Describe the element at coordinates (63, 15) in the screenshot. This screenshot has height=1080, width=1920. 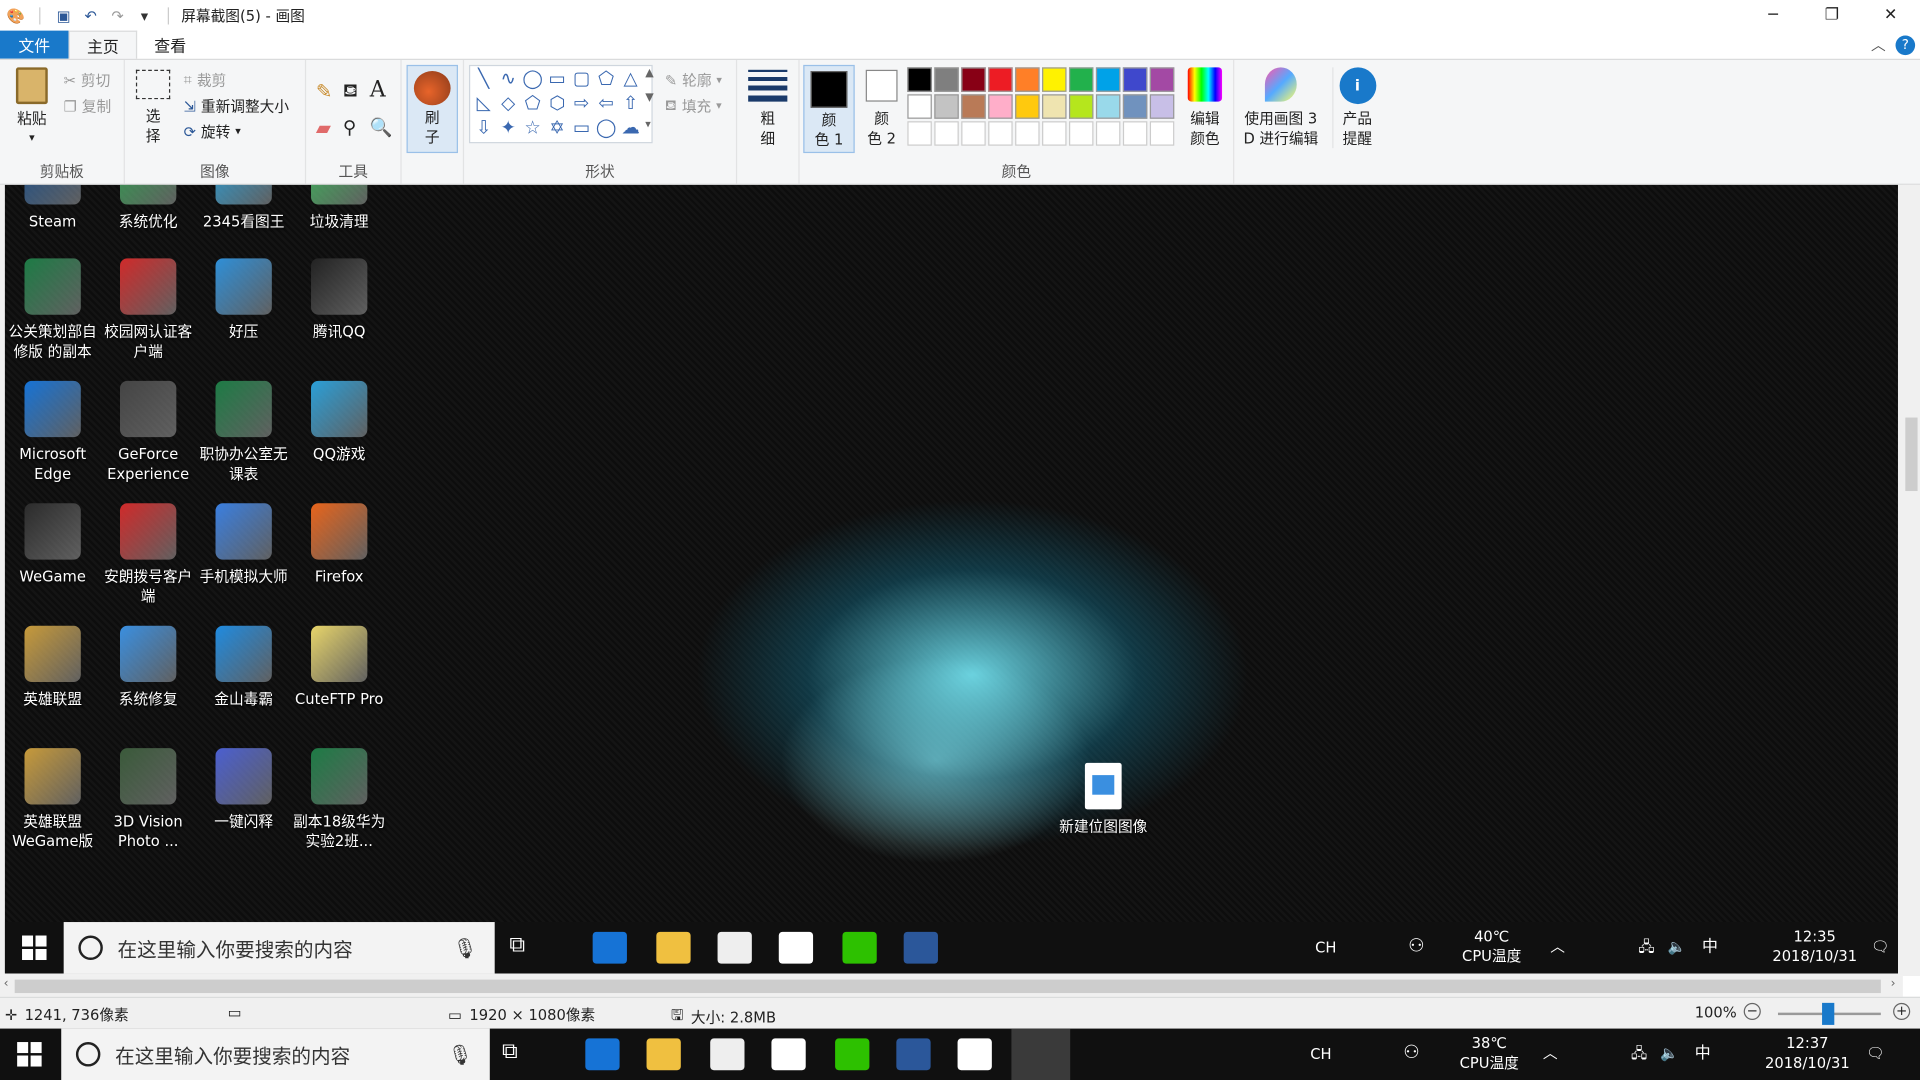
I see `save-icon: ▣` at that location.